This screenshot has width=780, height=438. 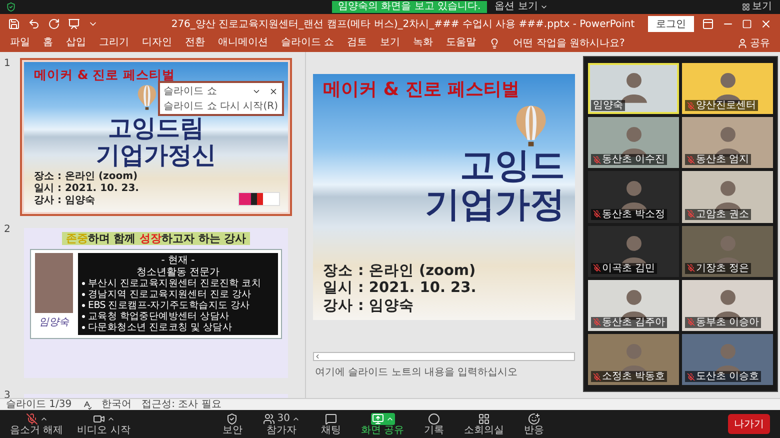 I want to click on restart-slideshow-item: 슬라이드 쇼 다시 시작(R), so click(x=221, y=106).